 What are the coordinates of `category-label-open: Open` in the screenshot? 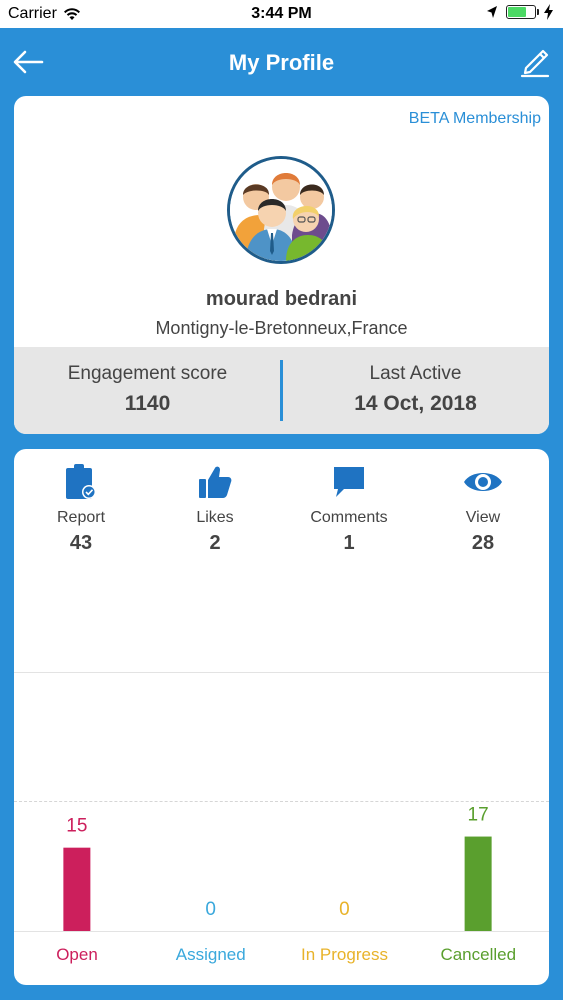 It's located at (77, 954).